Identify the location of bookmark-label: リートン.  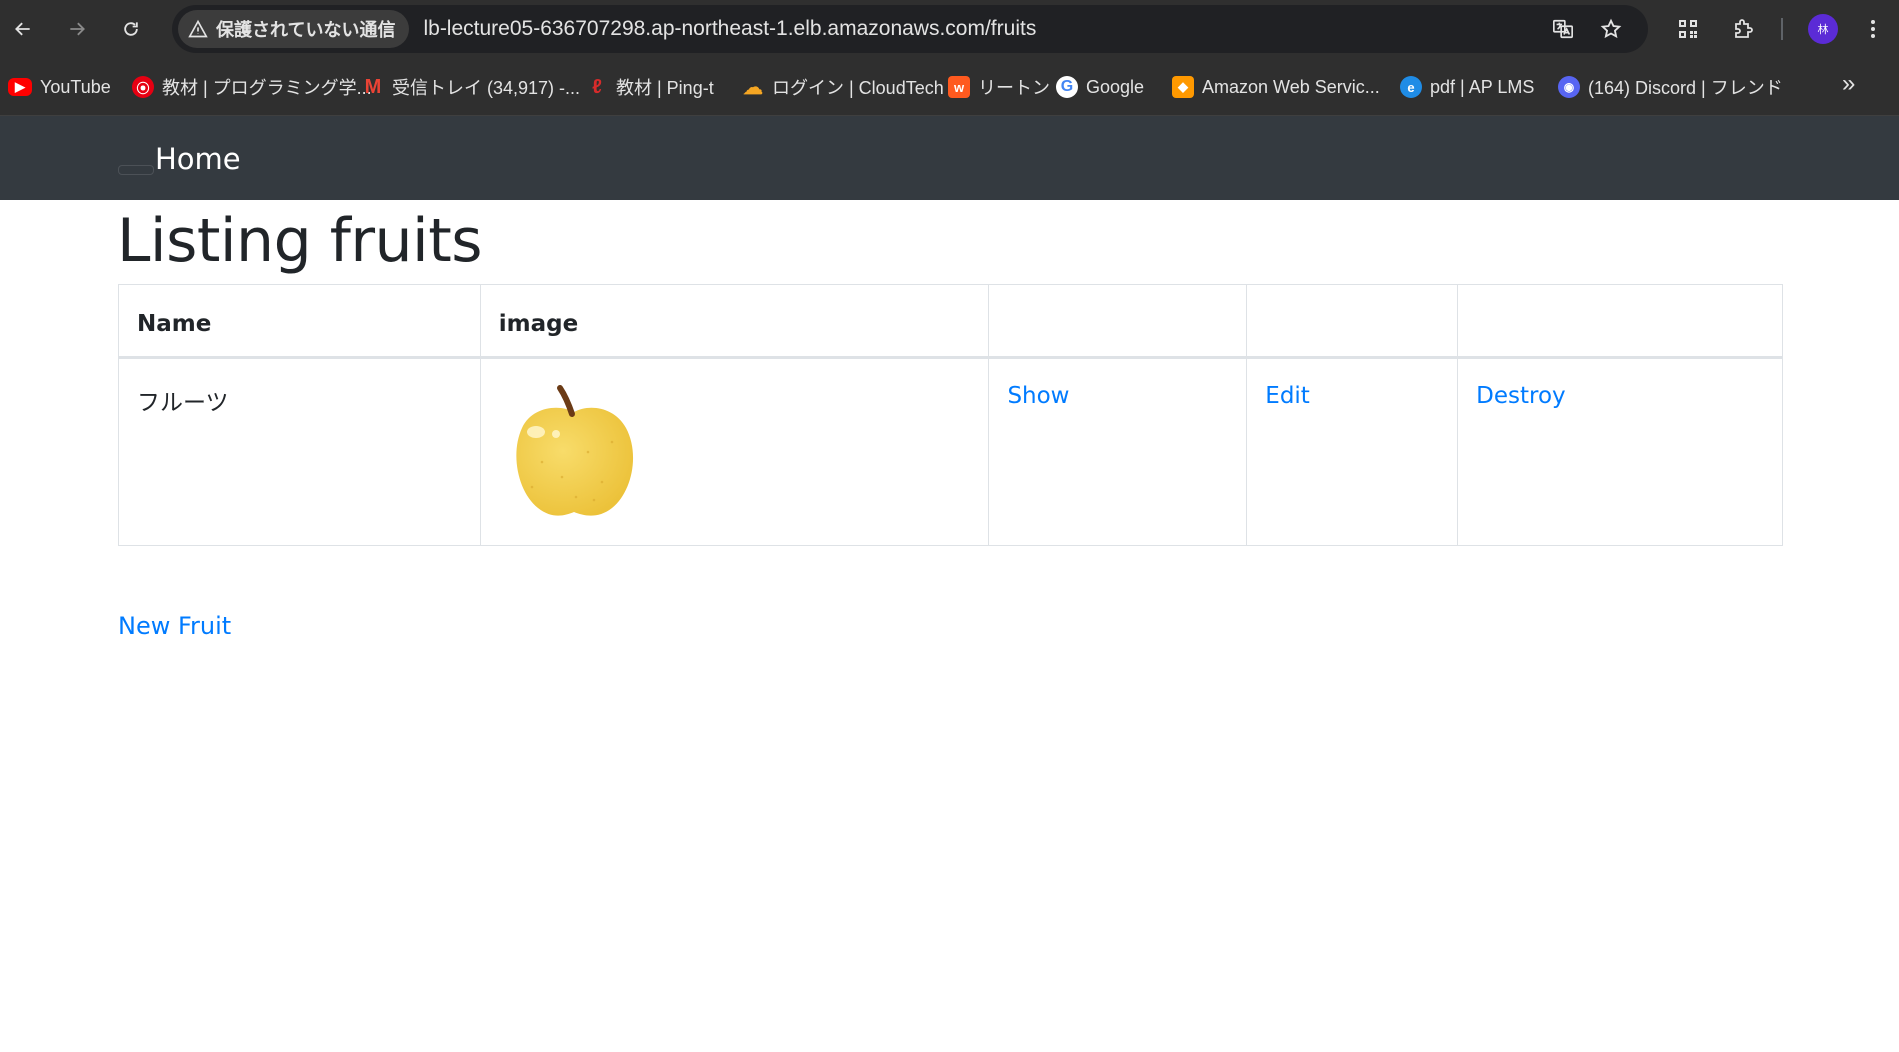
(1014, 88).